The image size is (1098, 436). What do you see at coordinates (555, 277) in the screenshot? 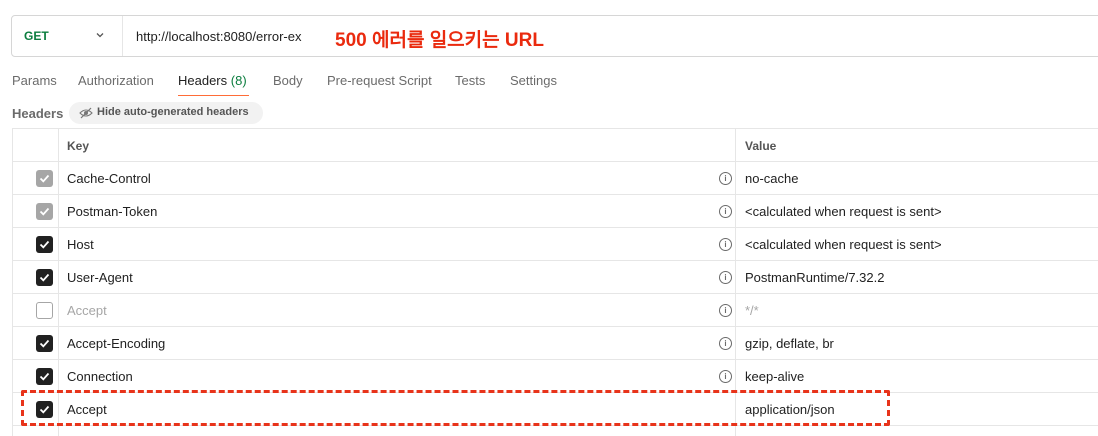
I see `table-row: User-Agent i PostmanRuntime/7.32.2` at bounding box center [555, 277].